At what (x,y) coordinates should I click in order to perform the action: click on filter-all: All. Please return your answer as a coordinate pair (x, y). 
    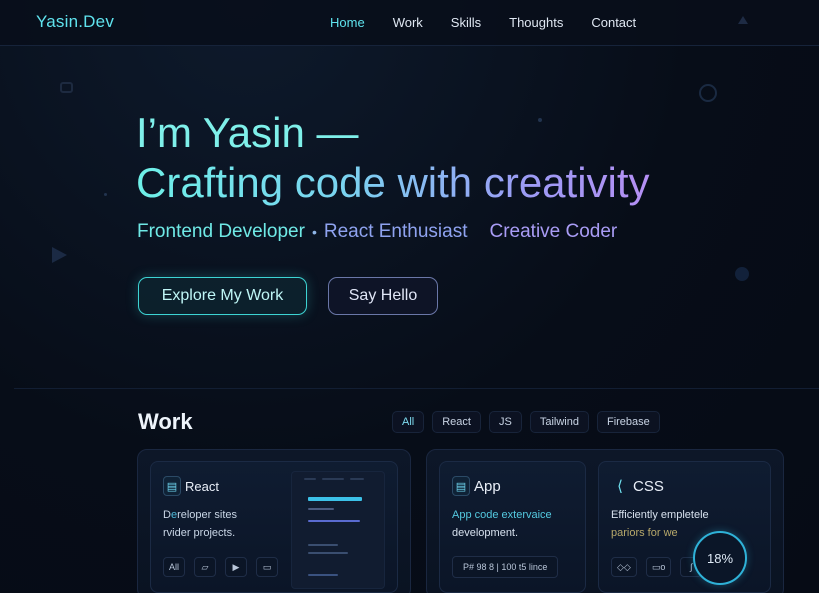
    Looking at the image, I should click on (408, 422).